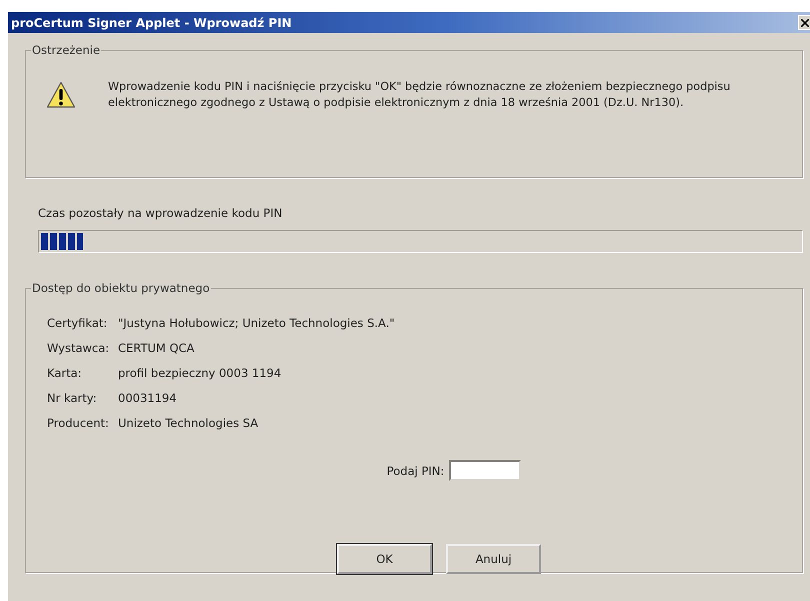 The height and width of the screenshot is (601, 810). Describe the element at coordinates (61, 95) in the screenshot. I see `warning-icon` at that location.